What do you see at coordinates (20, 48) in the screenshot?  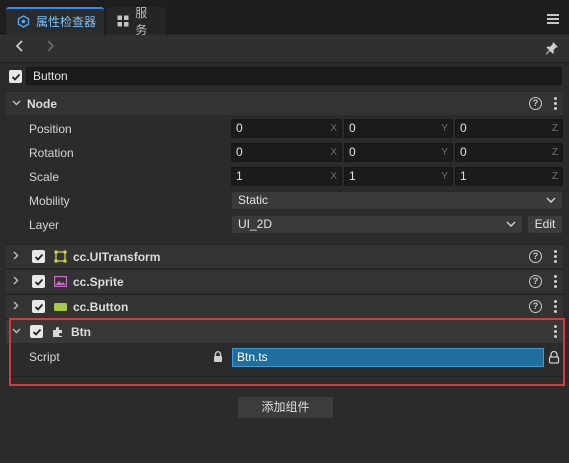 I see `back-arrow-icon` at bounding box center [20, 48].